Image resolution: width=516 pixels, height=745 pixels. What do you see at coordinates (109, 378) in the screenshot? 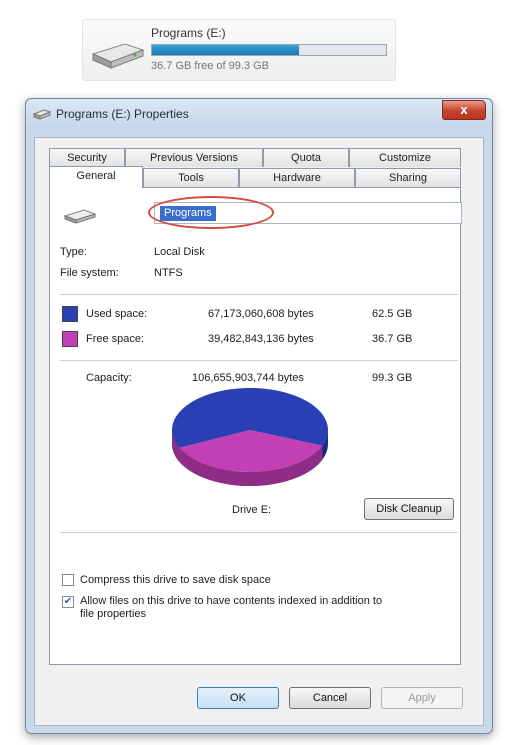
I see `capacity-label: Capacity:` at bounding box center [109, 378].